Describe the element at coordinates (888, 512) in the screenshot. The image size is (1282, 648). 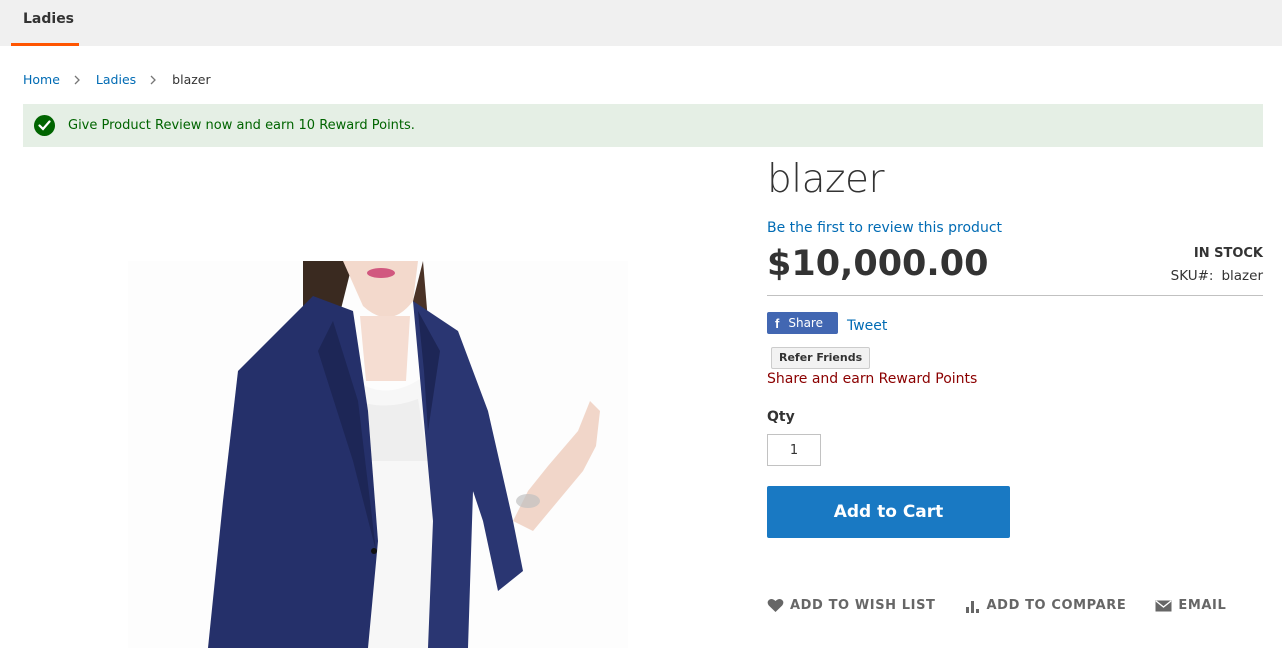
I see `add-to-cart-button: Add to Cart` at that location.